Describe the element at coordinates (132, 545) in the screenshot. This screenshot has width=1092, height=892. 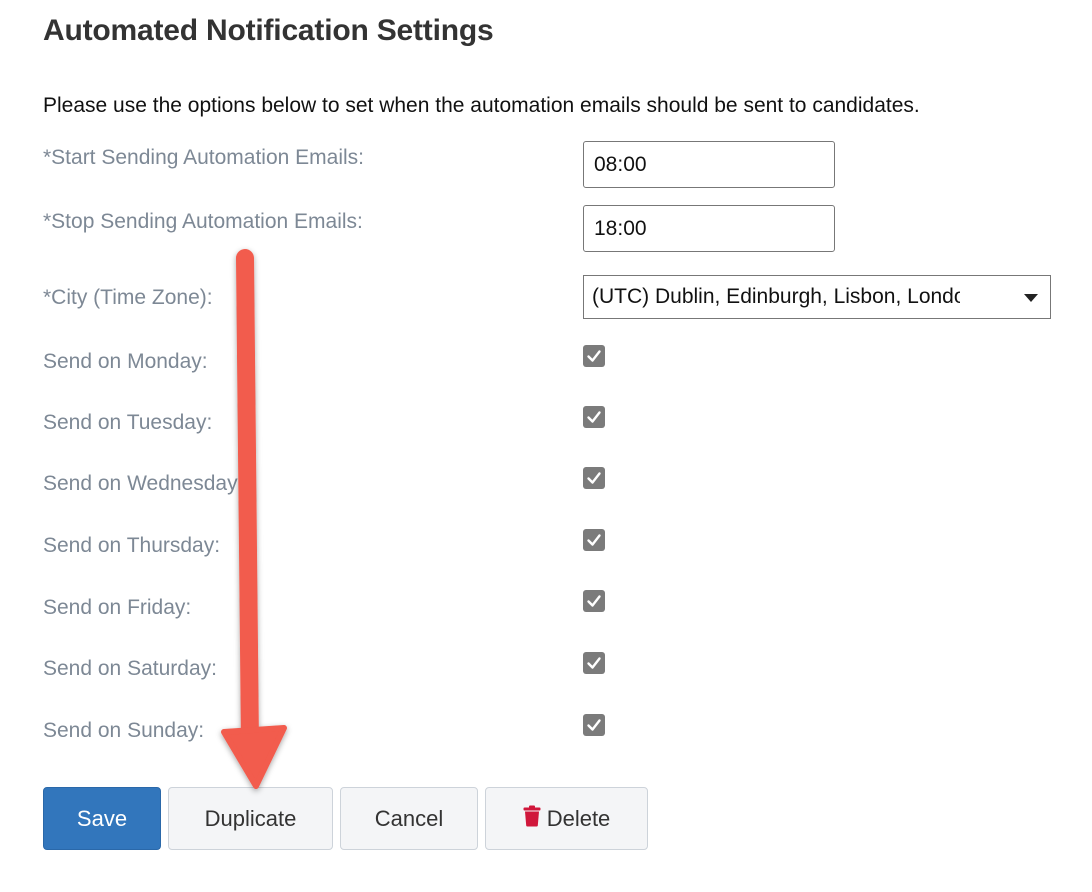
I see `day-label: Send on Thursday:` at that location.